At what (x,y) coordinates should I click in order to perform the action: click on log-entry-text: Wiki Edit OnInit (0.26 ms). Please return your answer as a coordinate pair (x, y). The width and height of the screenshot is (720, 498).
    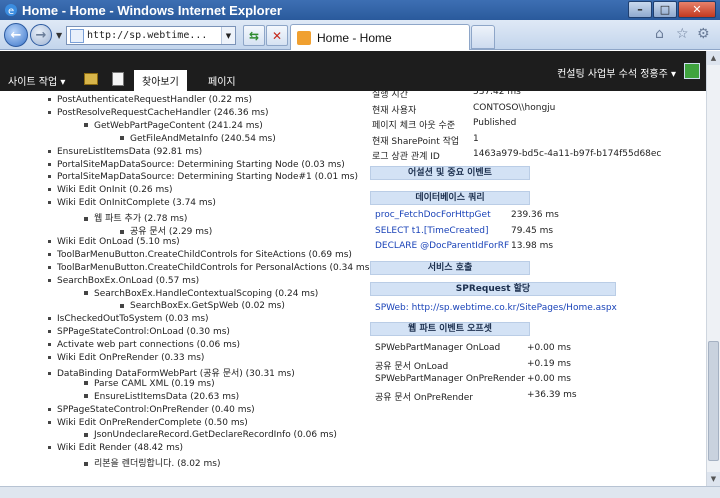
    Looking at the image, I should click on (115, 190).